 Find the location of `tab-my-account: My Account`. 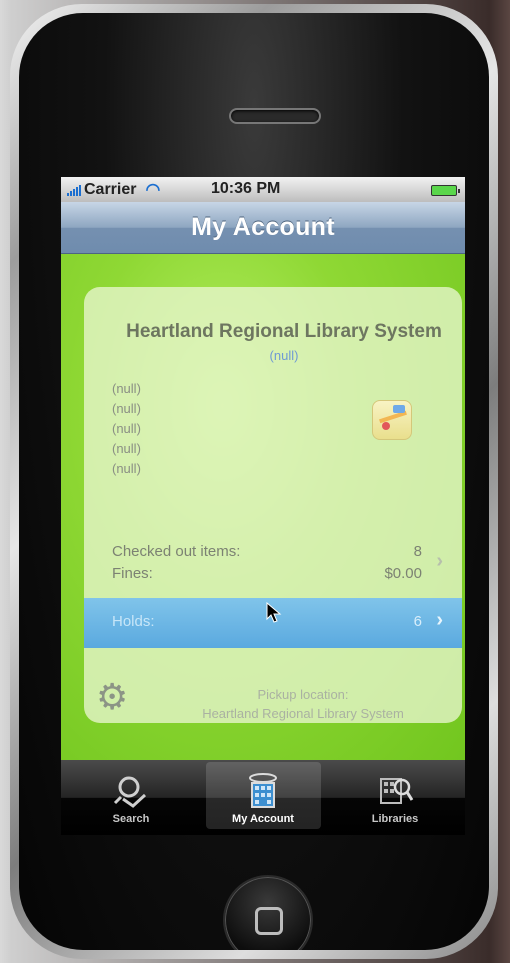

tab-my-account: My Account is located at coordinates (263, 795).